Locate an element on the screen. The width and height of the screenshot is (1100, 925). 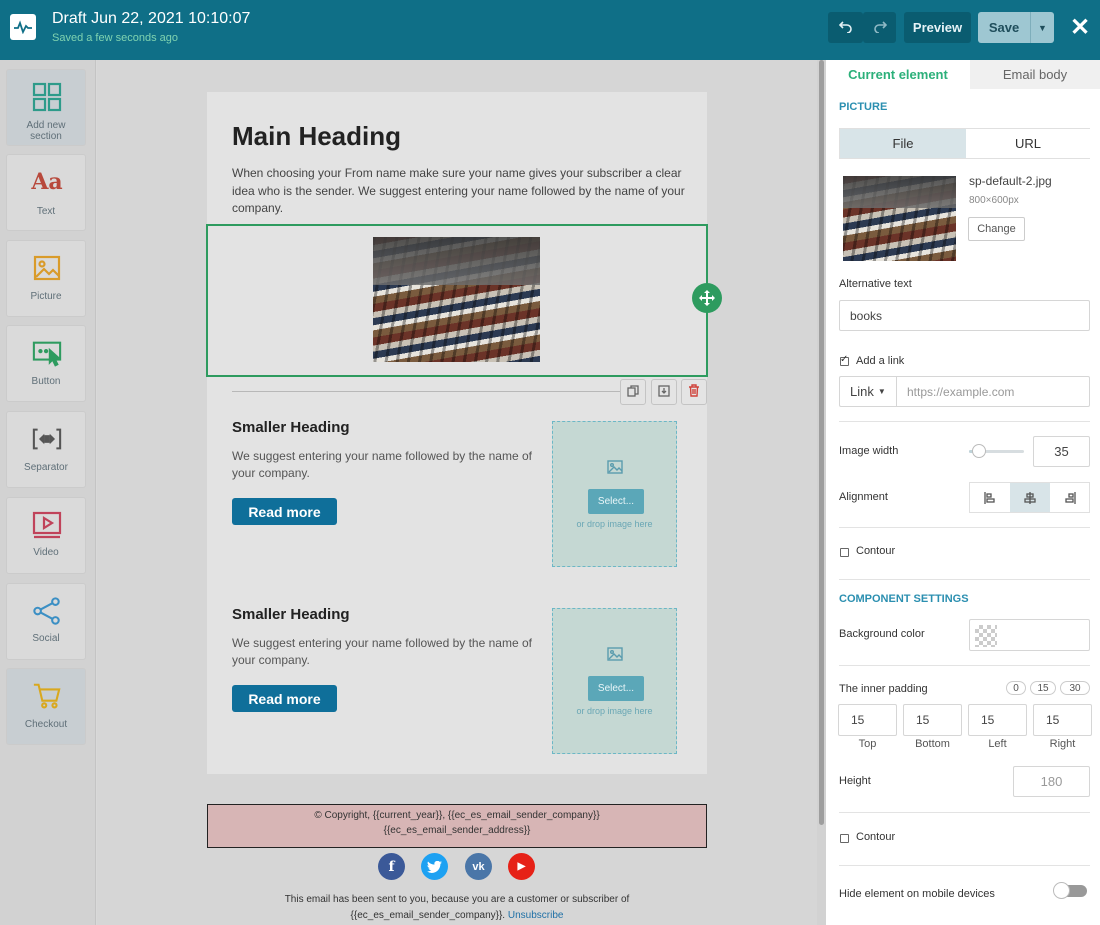
toggle-knob is located at coordinates (1061, 890).